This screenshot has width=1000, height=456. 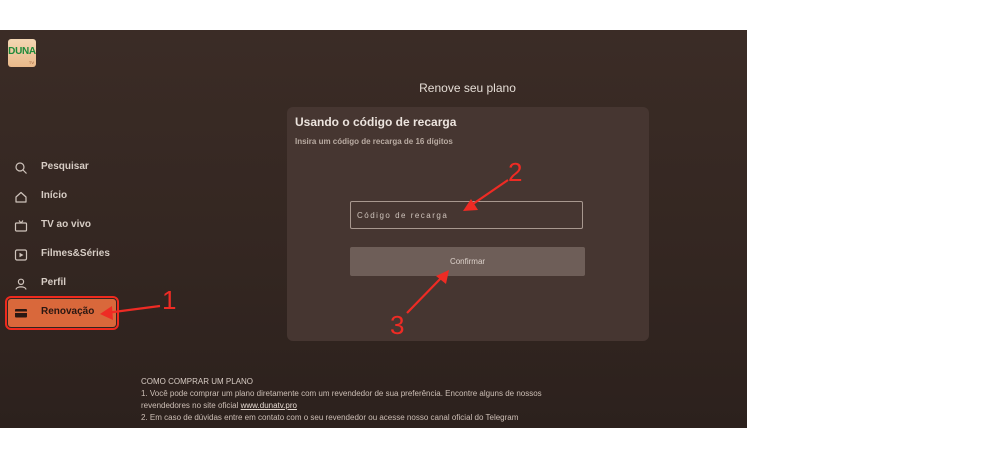 I want to click on sidebar-item-inicio: Início, so click(x=62, y=197).